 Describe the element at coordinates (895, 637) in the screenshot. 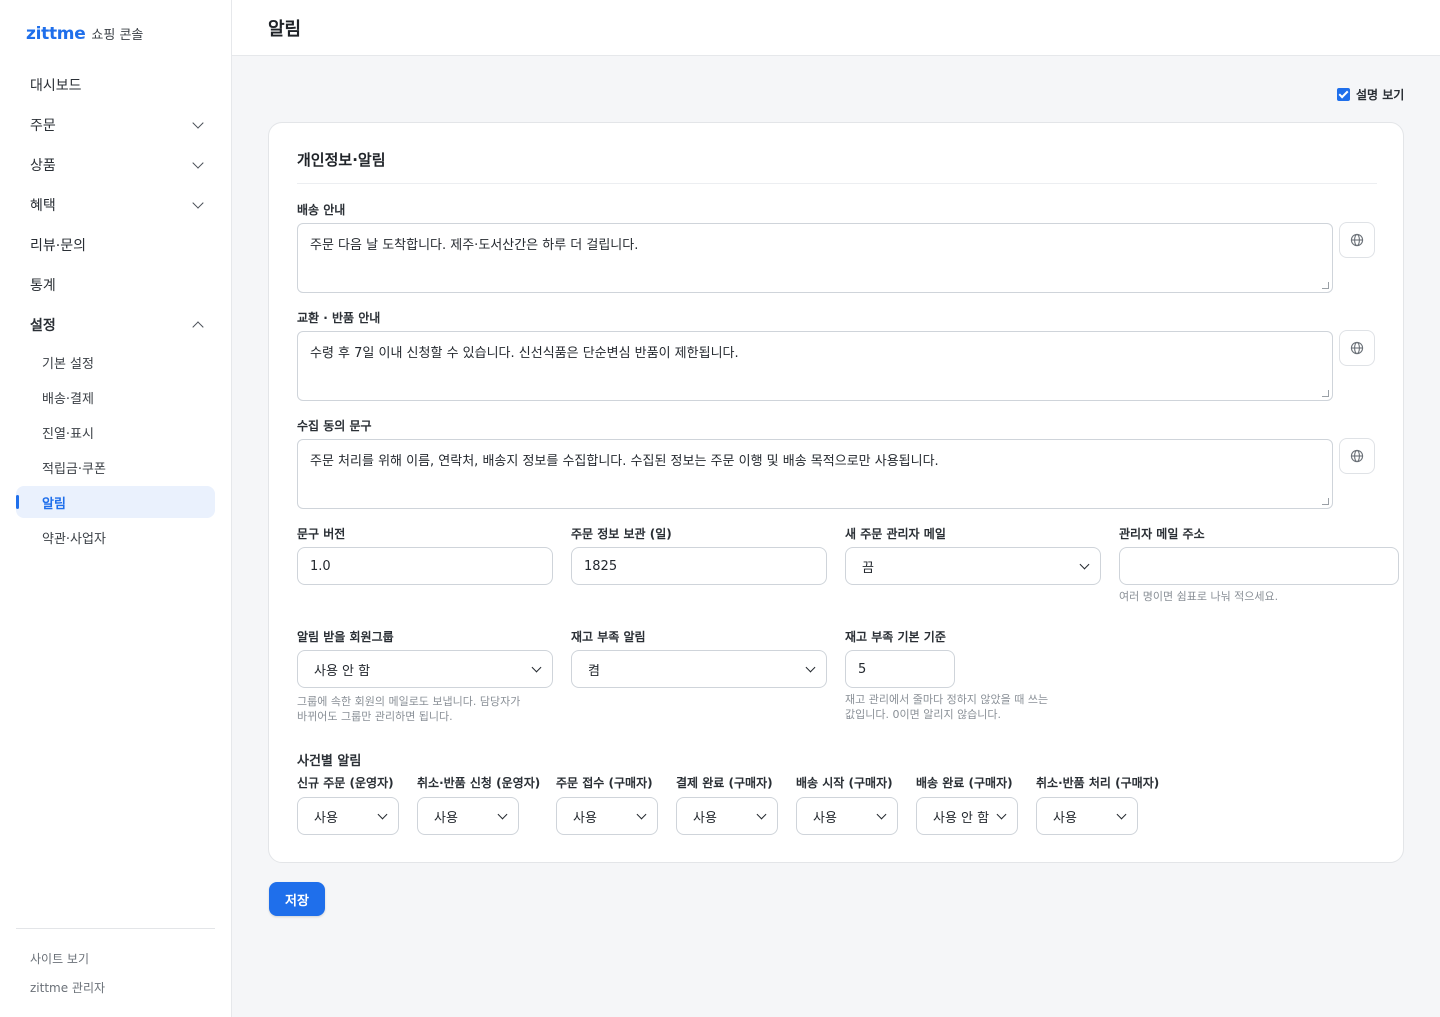

I see `low-stock-threshold-label: 재고 부족 기본 기준` at that location.